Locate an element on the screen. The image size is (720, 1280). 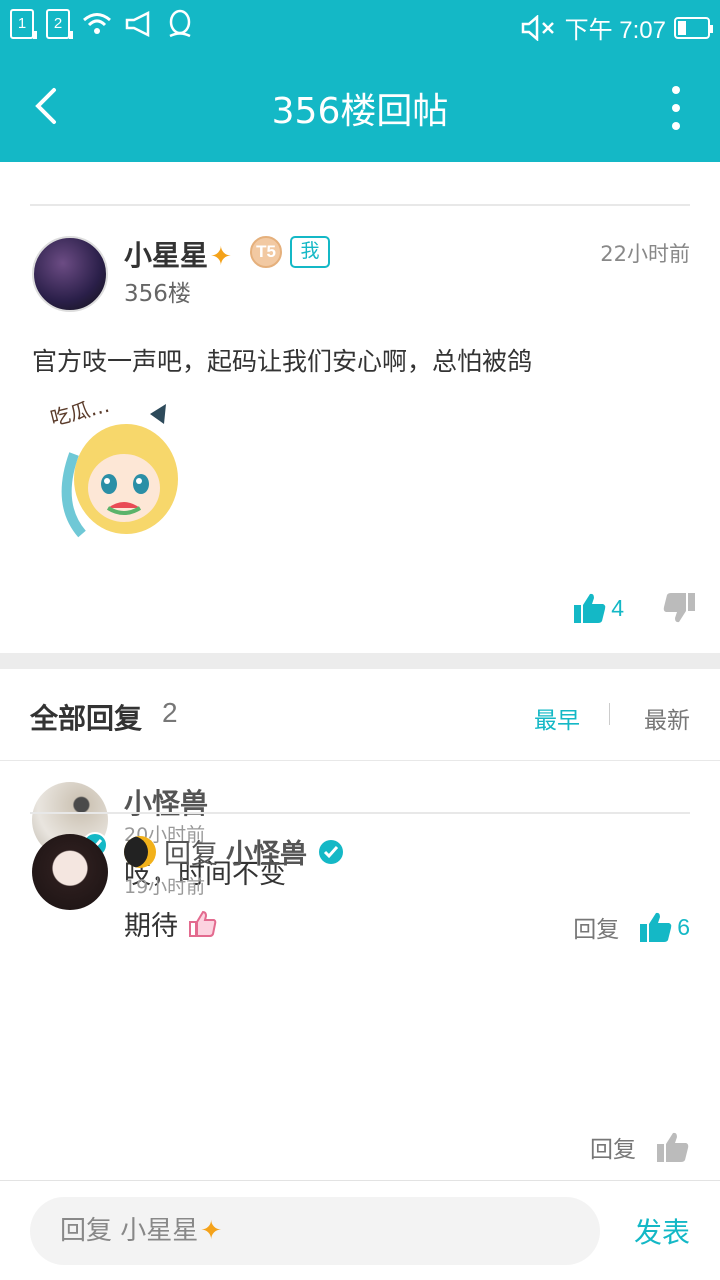
author-avatar is located at coordinates (70, 274).